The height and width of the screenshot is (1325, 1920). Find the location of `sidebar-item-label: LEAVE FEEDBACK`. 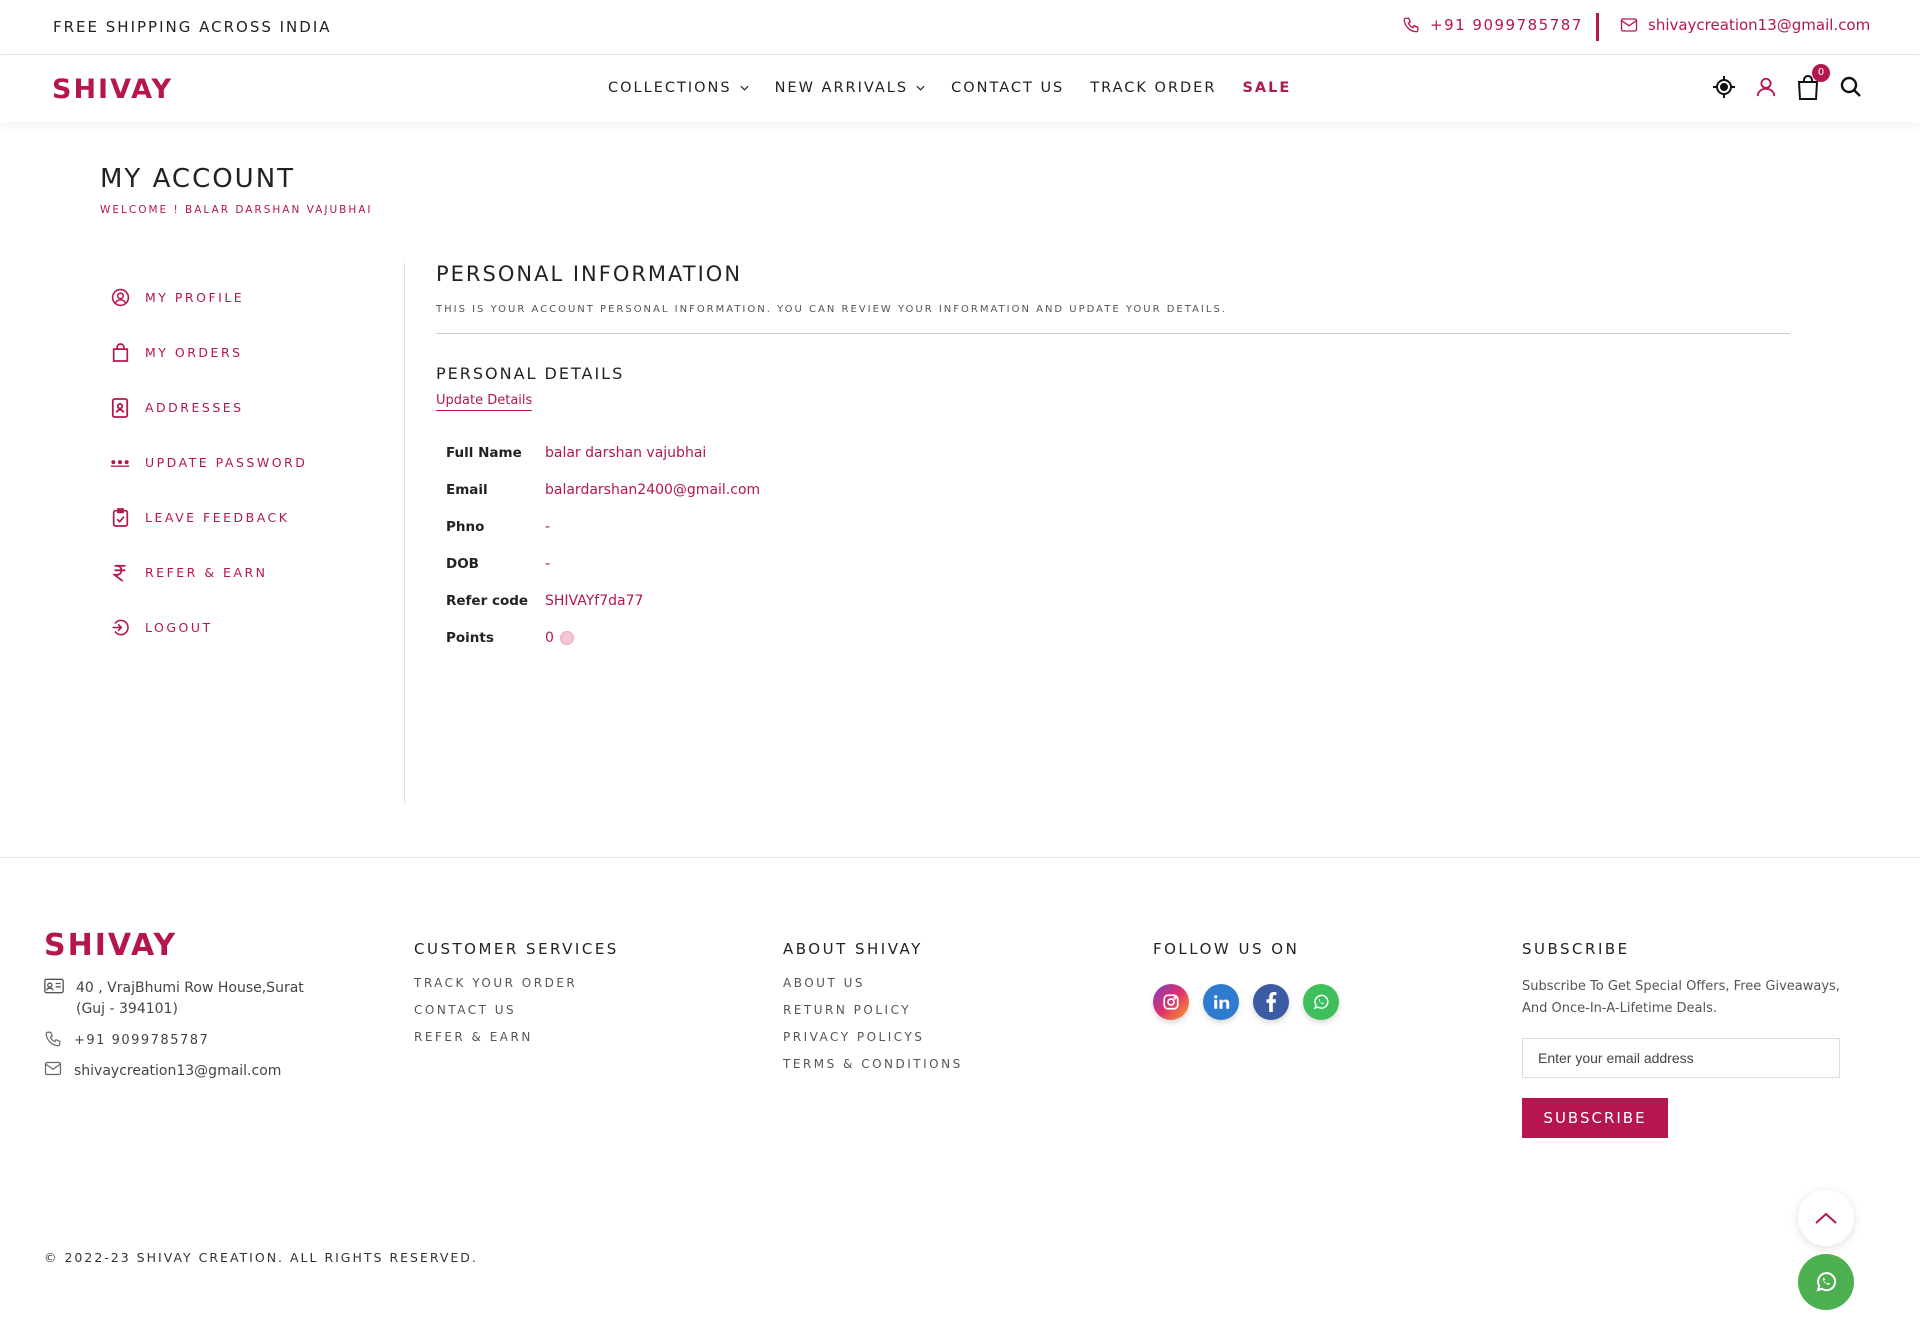

sidebar-item-label: LEAVE FEEDBACK is located at coordinates (217, 517).